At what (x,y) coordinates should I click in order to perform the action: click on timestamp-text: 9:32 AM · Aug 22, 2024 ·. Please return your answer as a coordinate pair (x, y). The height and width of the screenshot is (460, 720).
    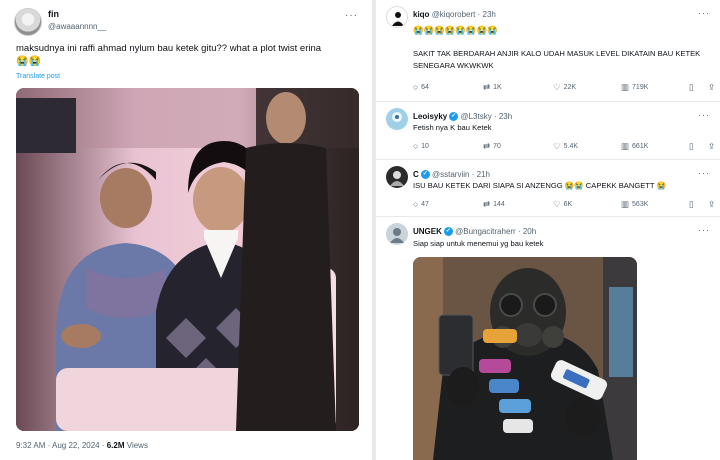
    Looking at the image, I should click on (61, 445).